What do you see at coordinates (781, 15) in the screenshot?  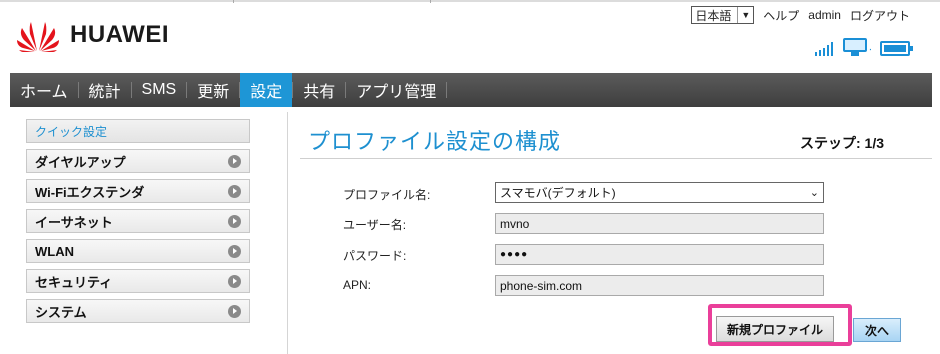 I see `help-link: ヘルプ` at bounding box center [781, 15].